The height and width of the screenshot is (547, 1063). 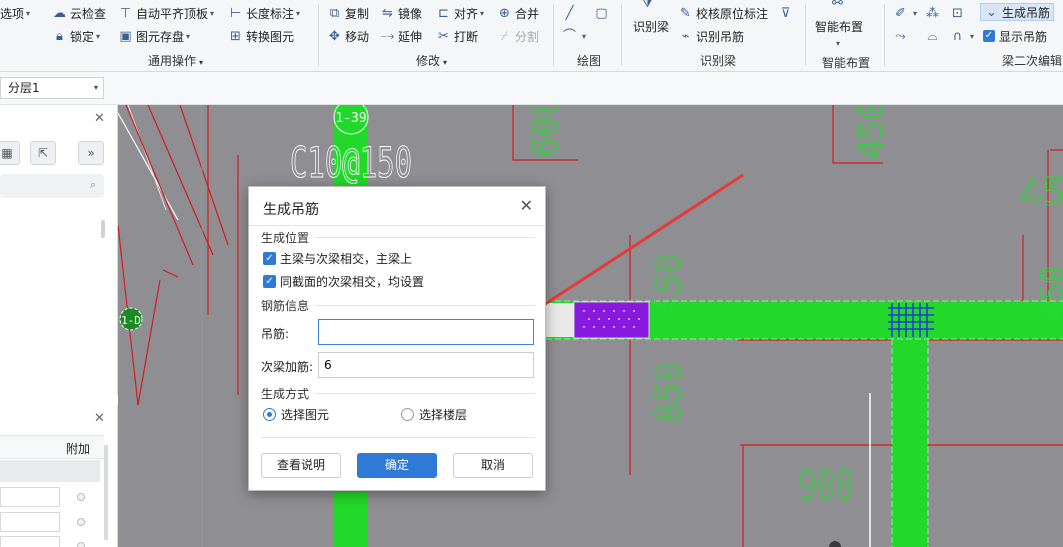 I want to click on generate-hanger-button: ⌄ 生成吊筋, so click(x=1017, y=12).